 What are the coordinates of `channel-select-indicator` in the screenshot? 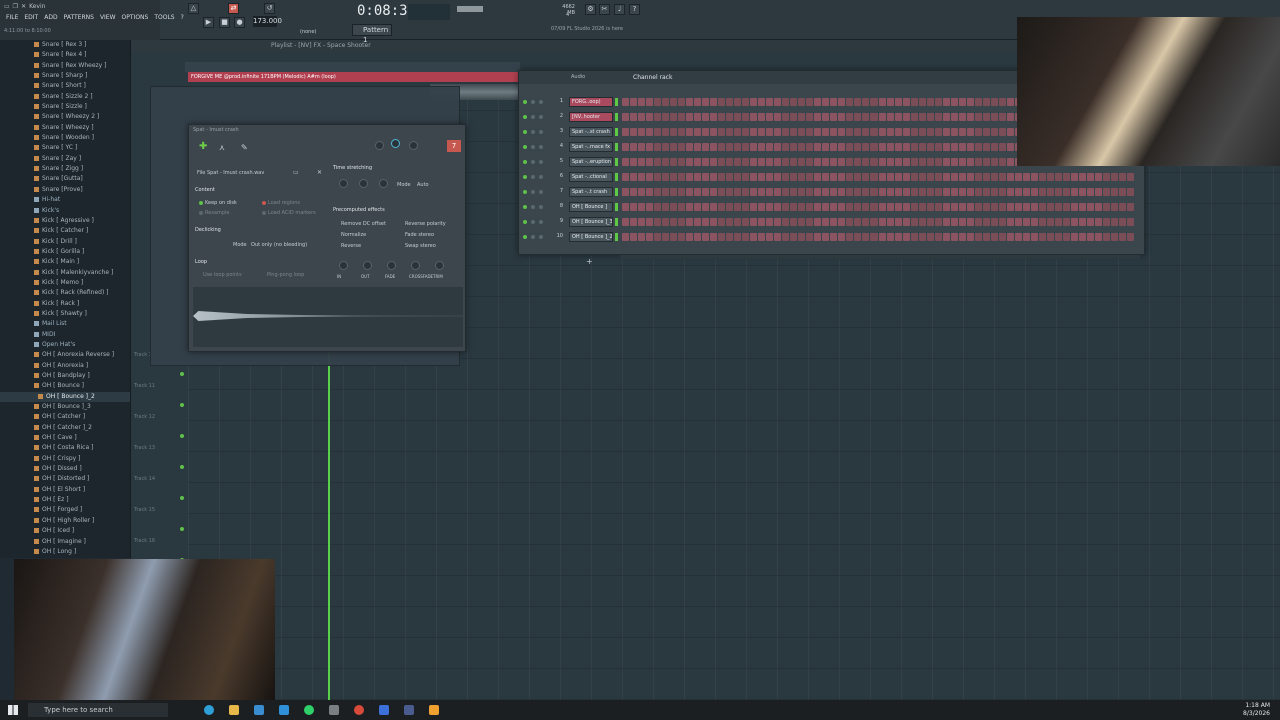 It's located at (616, 102).